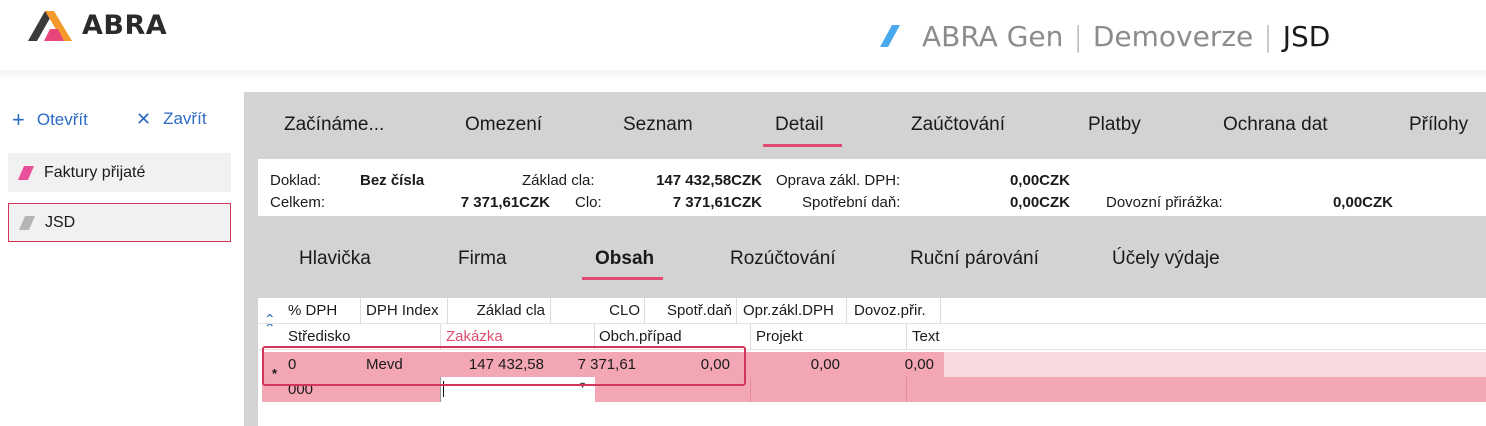 This screenshot has height=426, width=1486. What do you see at coordinates (689, 311) in the screenshot?
I see `col-header-spotr-dan: Spotř.daň` at bounding box center [689, 311].